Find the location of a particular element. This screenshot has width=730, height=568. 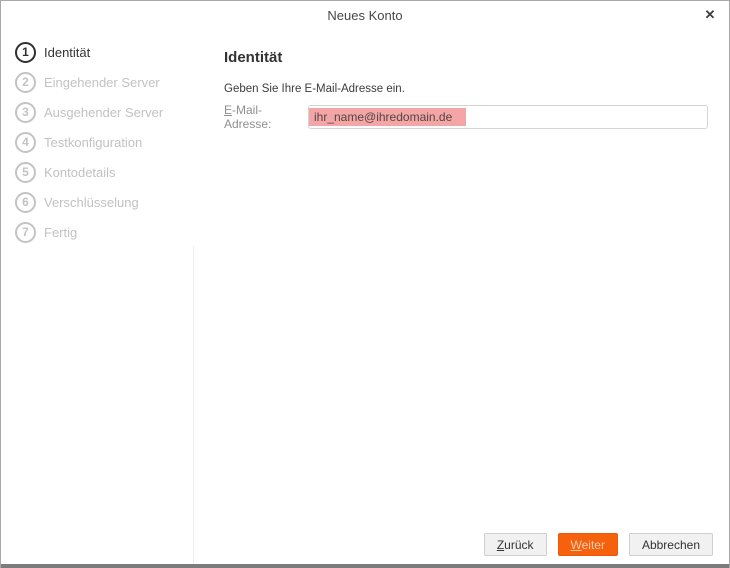

email-input: ihr_name@ihredomain.de is located at coordinates (508, 117).